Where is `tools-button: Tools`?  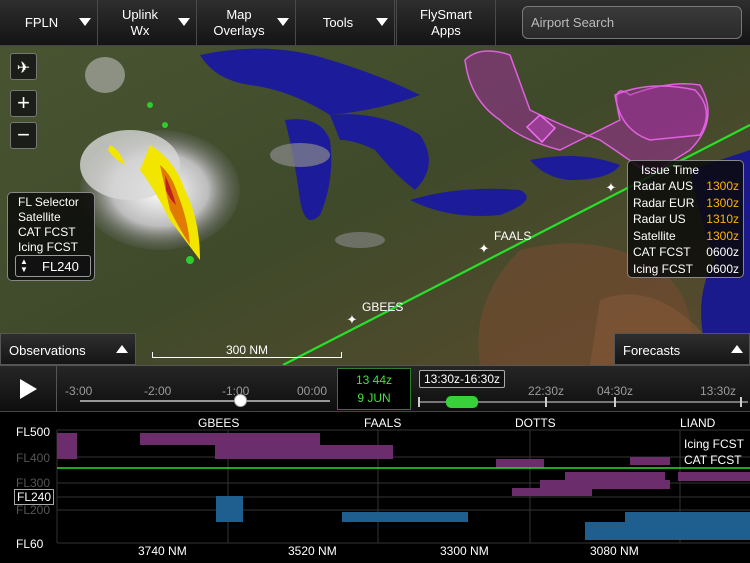
tools-button: Tools is located at coordinates (345, 23).